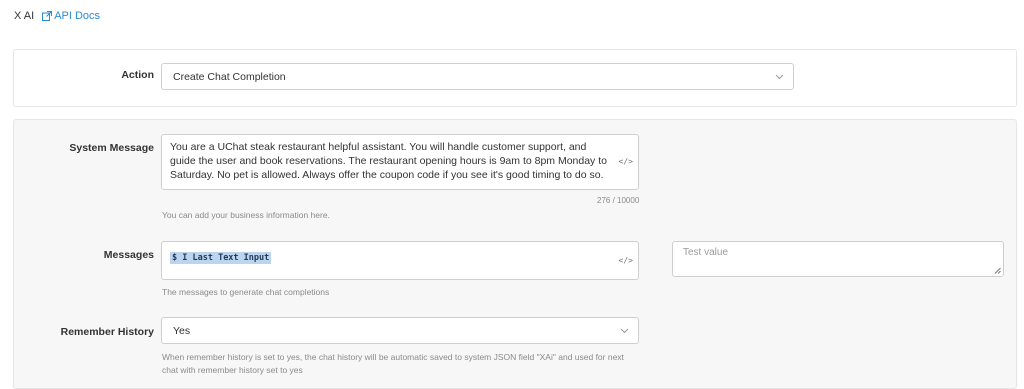 This screenshot has height=389, width=1024. I want to click on messages-field: $ I Last Text Input </>, so click(400, 260).